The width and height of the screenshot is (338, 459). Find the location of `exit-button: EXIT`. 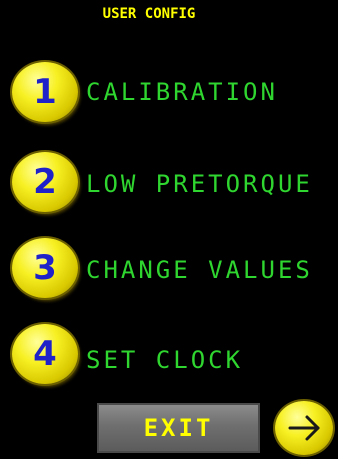

exit-button: EXIT is located at coordinates (178, 428).